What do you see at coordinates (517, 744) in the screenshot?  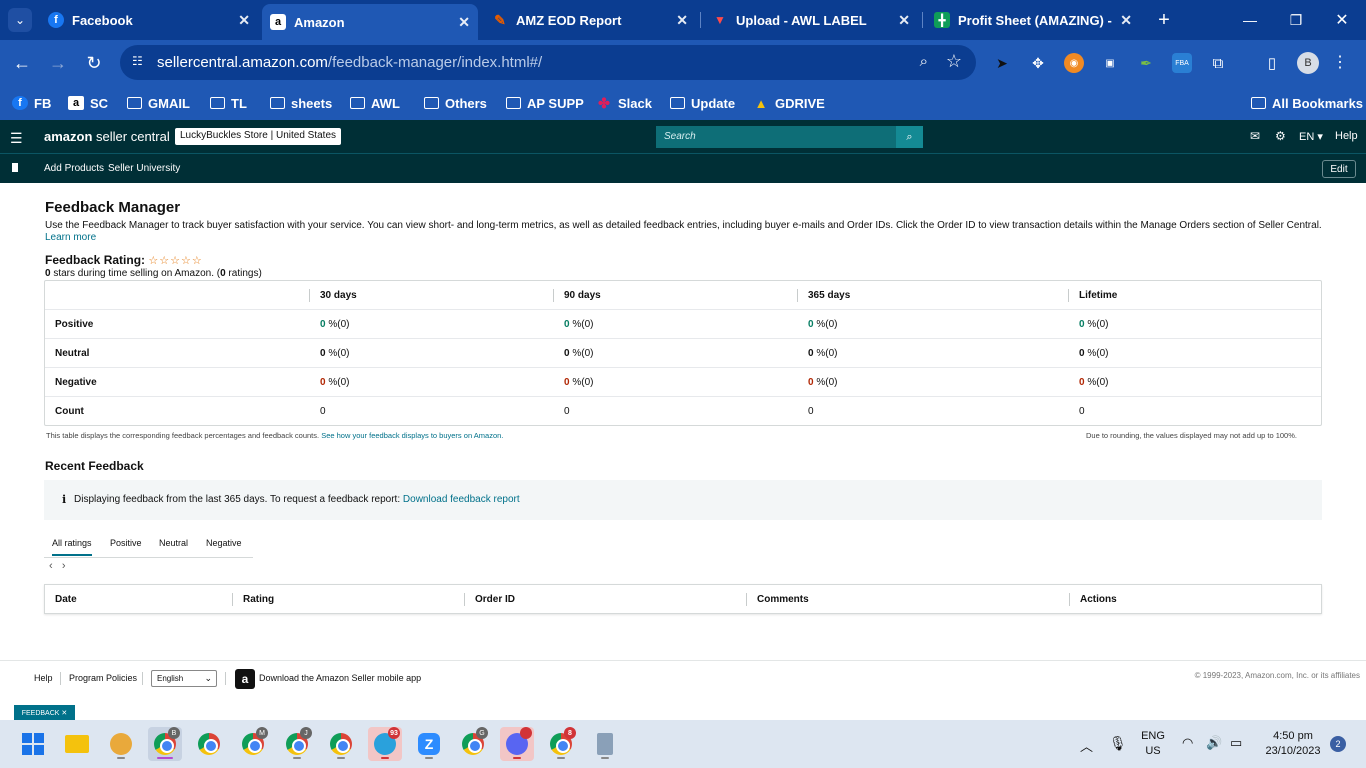 I see `discord-icon` at bounding box center [517, 744].